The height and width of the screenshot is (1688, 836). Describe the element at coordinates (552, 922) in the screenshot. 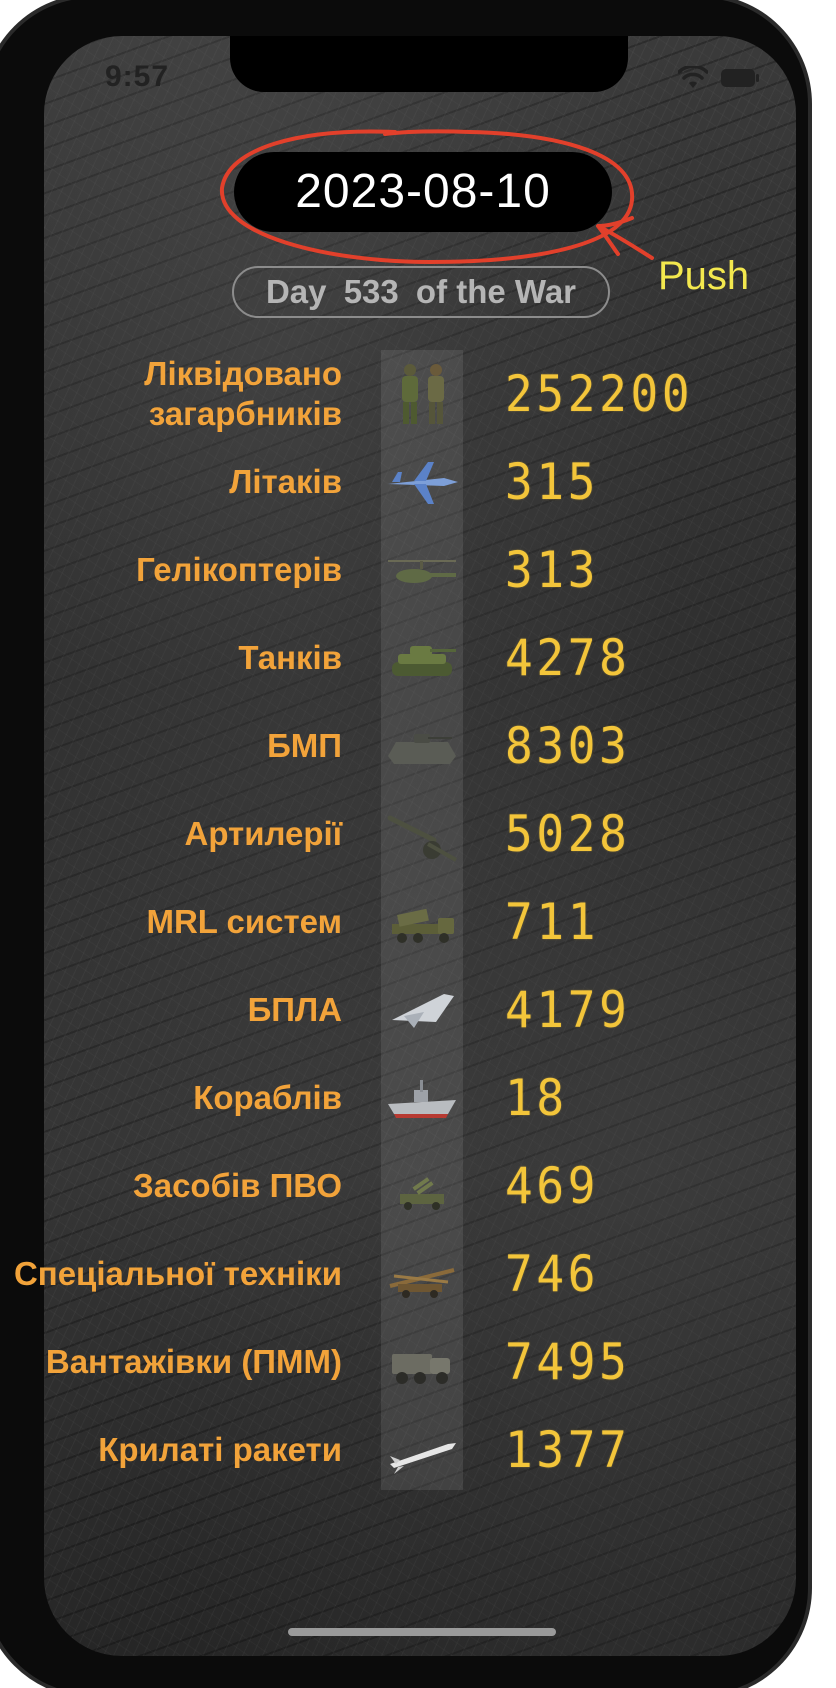

I see `stat-value: 711` at that location.